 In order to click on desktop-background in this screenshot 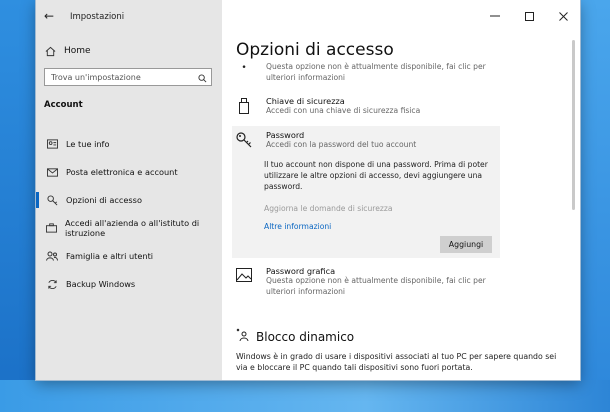, I will do `click(18, 206)`.